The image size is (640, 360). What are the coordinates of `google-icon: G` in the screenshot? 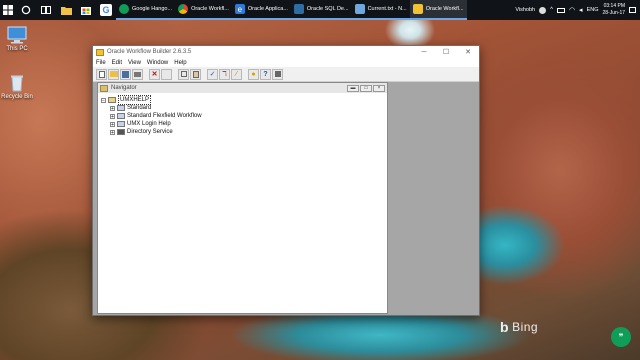 It's located at (106, 10).